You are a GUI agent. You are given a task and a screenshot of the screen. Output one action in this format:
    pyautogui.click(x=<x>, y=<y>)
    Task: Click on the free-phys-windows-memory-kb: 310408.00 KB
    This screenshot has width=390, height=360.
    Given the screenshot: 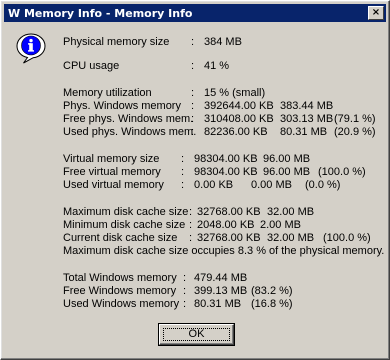 What is the action you would take?
    pyautogui.click(x=239, y=119)
    